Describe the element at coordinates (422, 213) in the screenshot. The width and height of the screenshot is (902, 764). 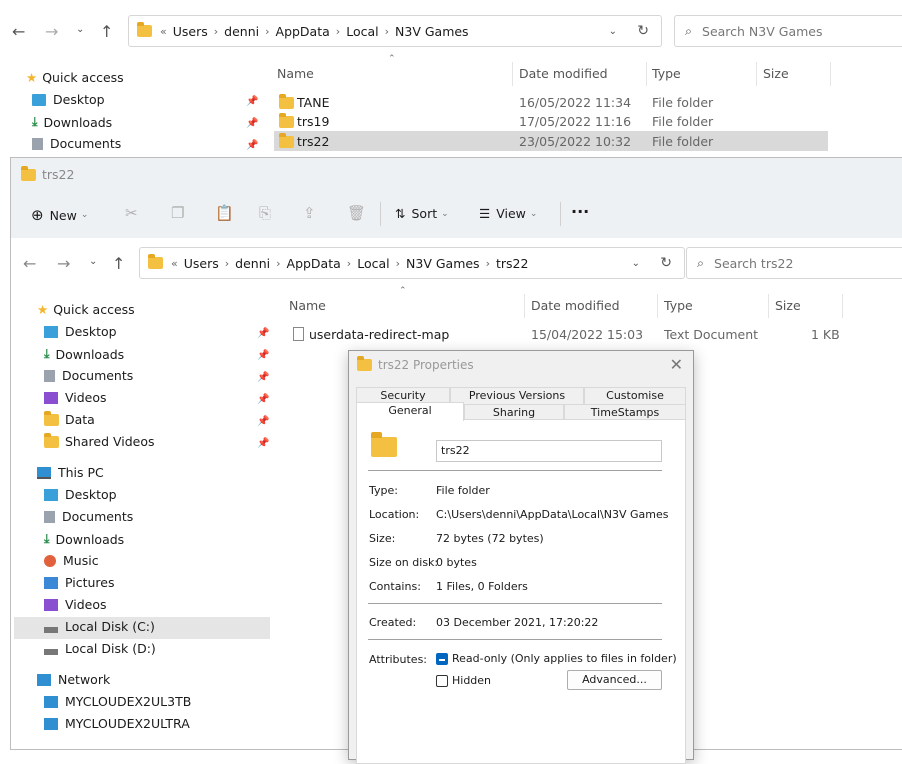
I see `sort-button: ⇅ Sort ⌄` at that location.